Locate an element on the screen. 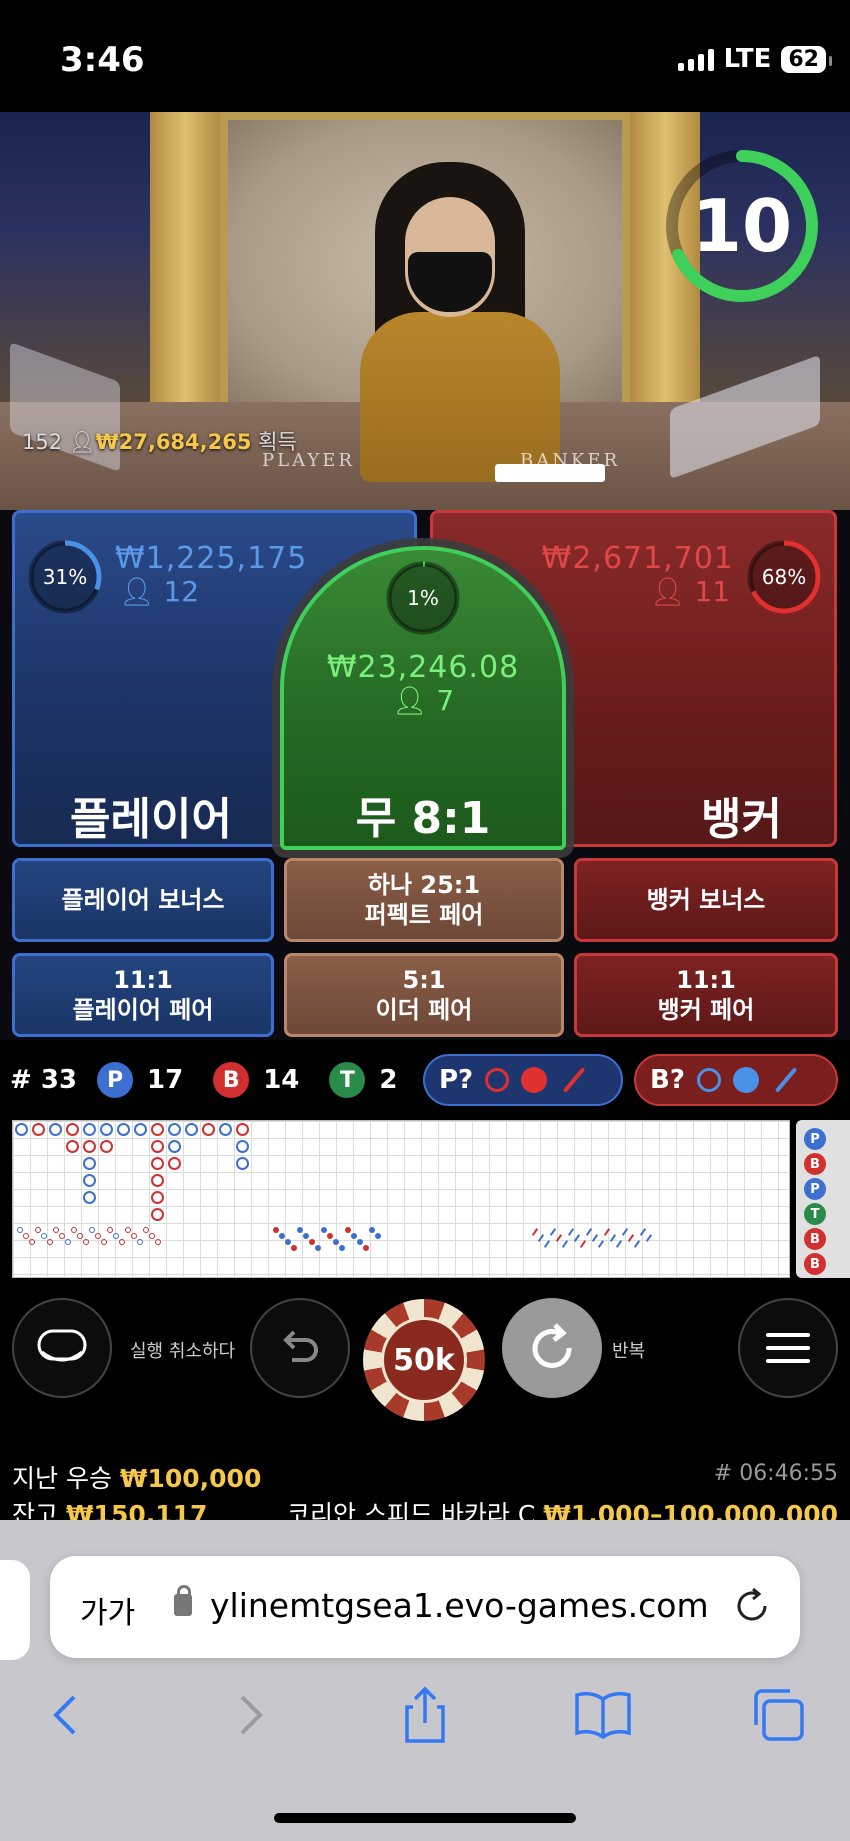 Image resolution: width=850 pixels, height=1841 pixels. last-win-amount: ₩100,000 is located at coordinates (190, 1478).